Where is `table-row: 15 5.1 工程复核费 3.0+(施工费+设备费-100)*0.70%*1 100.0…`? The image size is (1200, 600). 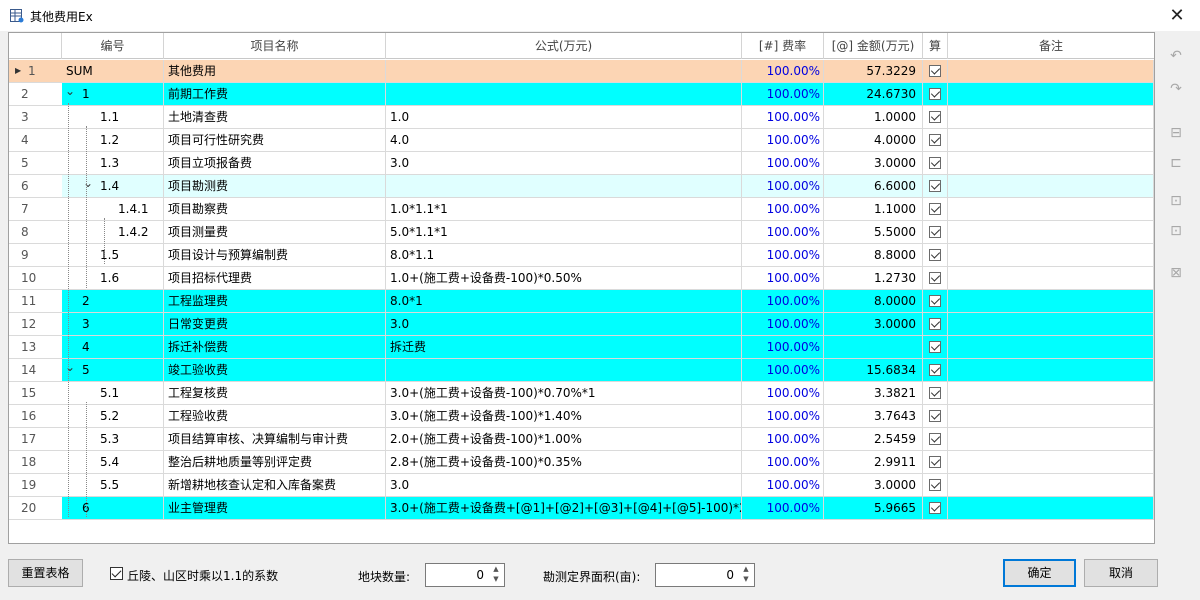 table-row: 15 5.1 工程复核费 3.0+(施工费+设备费-100)*0.70%*1 100.0… is located at coordinates (581, 393).